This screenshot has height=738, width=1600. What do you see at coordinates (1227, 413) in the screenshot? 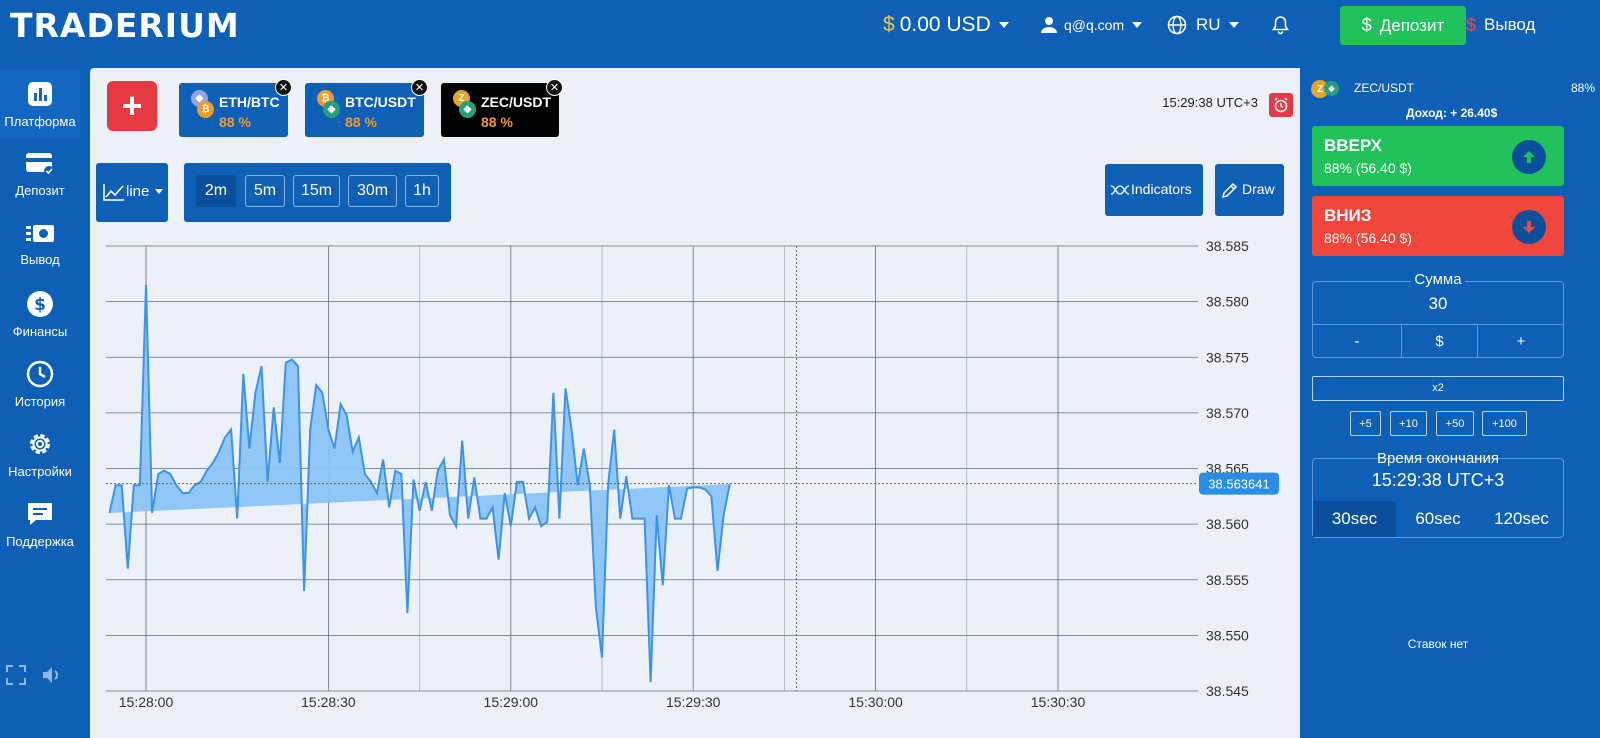
I see `y-tick-label: 38.570` at bounding box center [1227, 413].